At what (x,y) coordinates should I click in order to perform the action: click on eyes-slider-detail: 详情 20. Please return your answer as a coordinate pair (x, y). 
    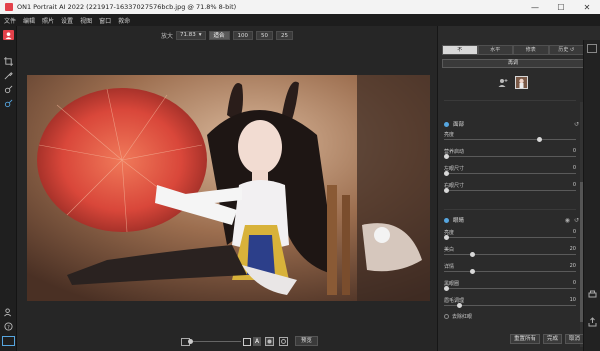
    Looking at the image, I should click on (510, 269).